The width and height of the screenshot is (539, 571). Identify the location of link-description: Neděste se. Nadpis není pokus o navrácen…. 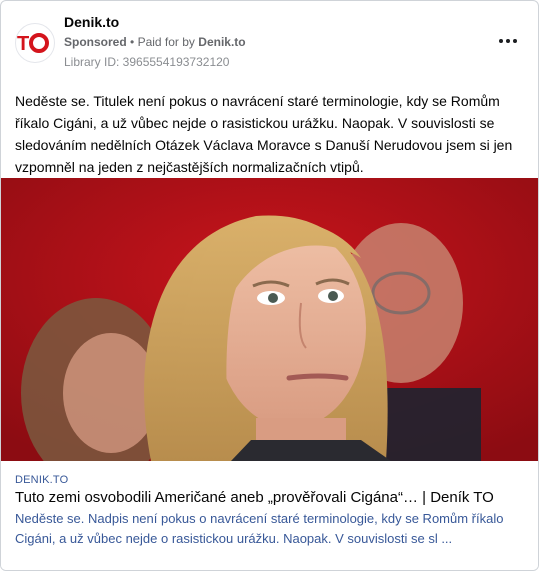
(271, 529).